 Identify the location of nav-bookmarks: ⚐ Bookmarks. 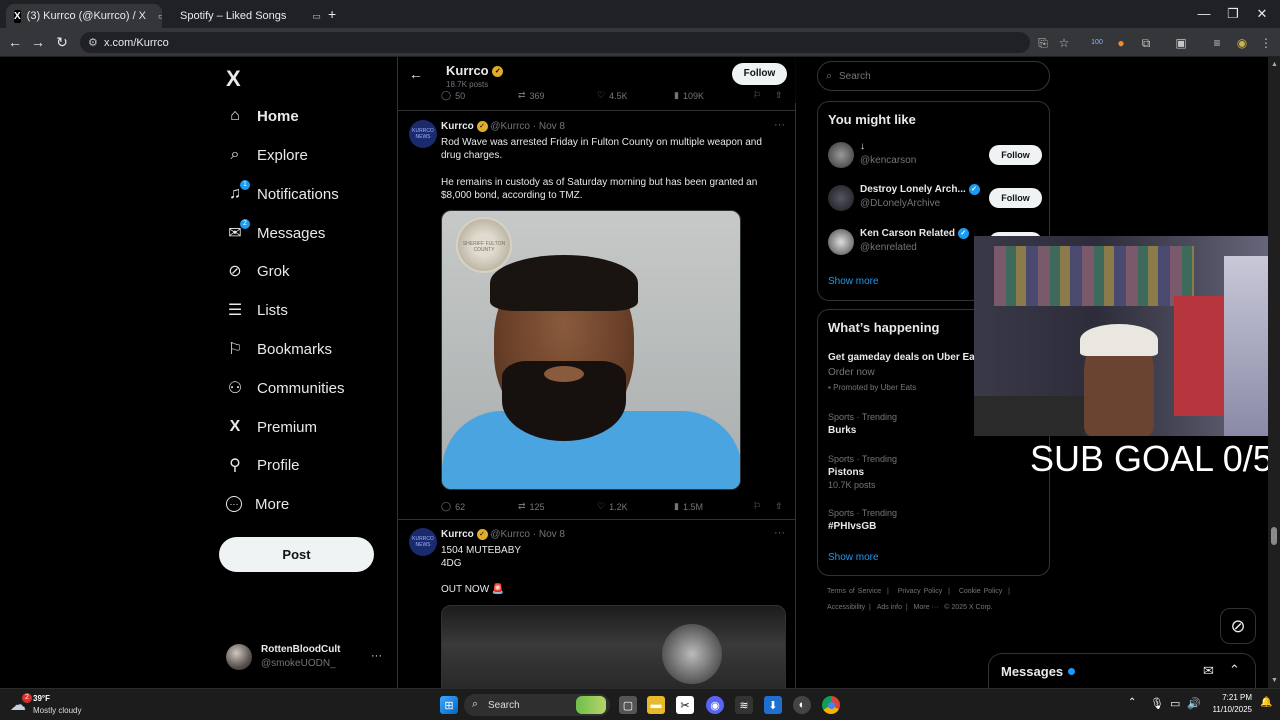
(279, 349).